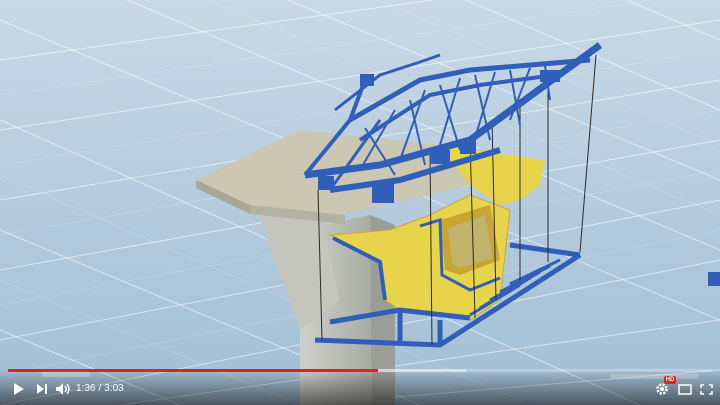 The height and width of the screenshot is (405, 720). I want to click on duration: 3:03, so click(114, 388).